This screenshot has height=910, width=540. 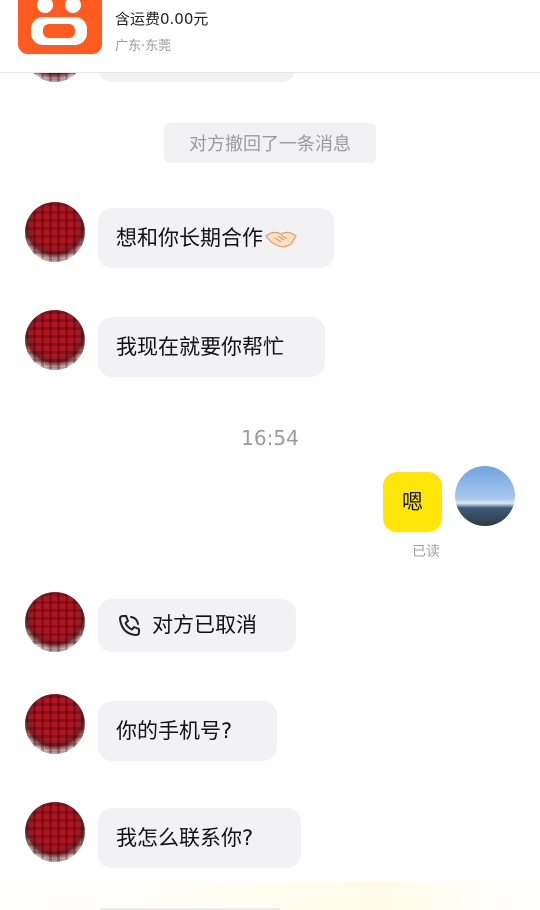 What do you see at coordinates (174, 730) in the screenshot?
I see `message-text: 你的手机号?` at bounding box center [174, 730].